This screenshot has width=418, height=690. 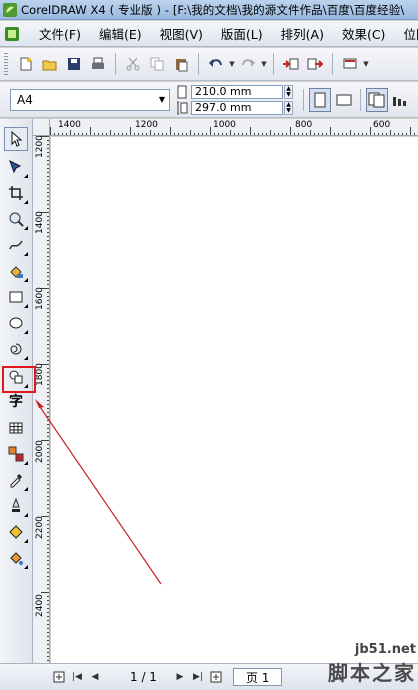 I want to click on all-pages-button, so click(x=377, y=99).